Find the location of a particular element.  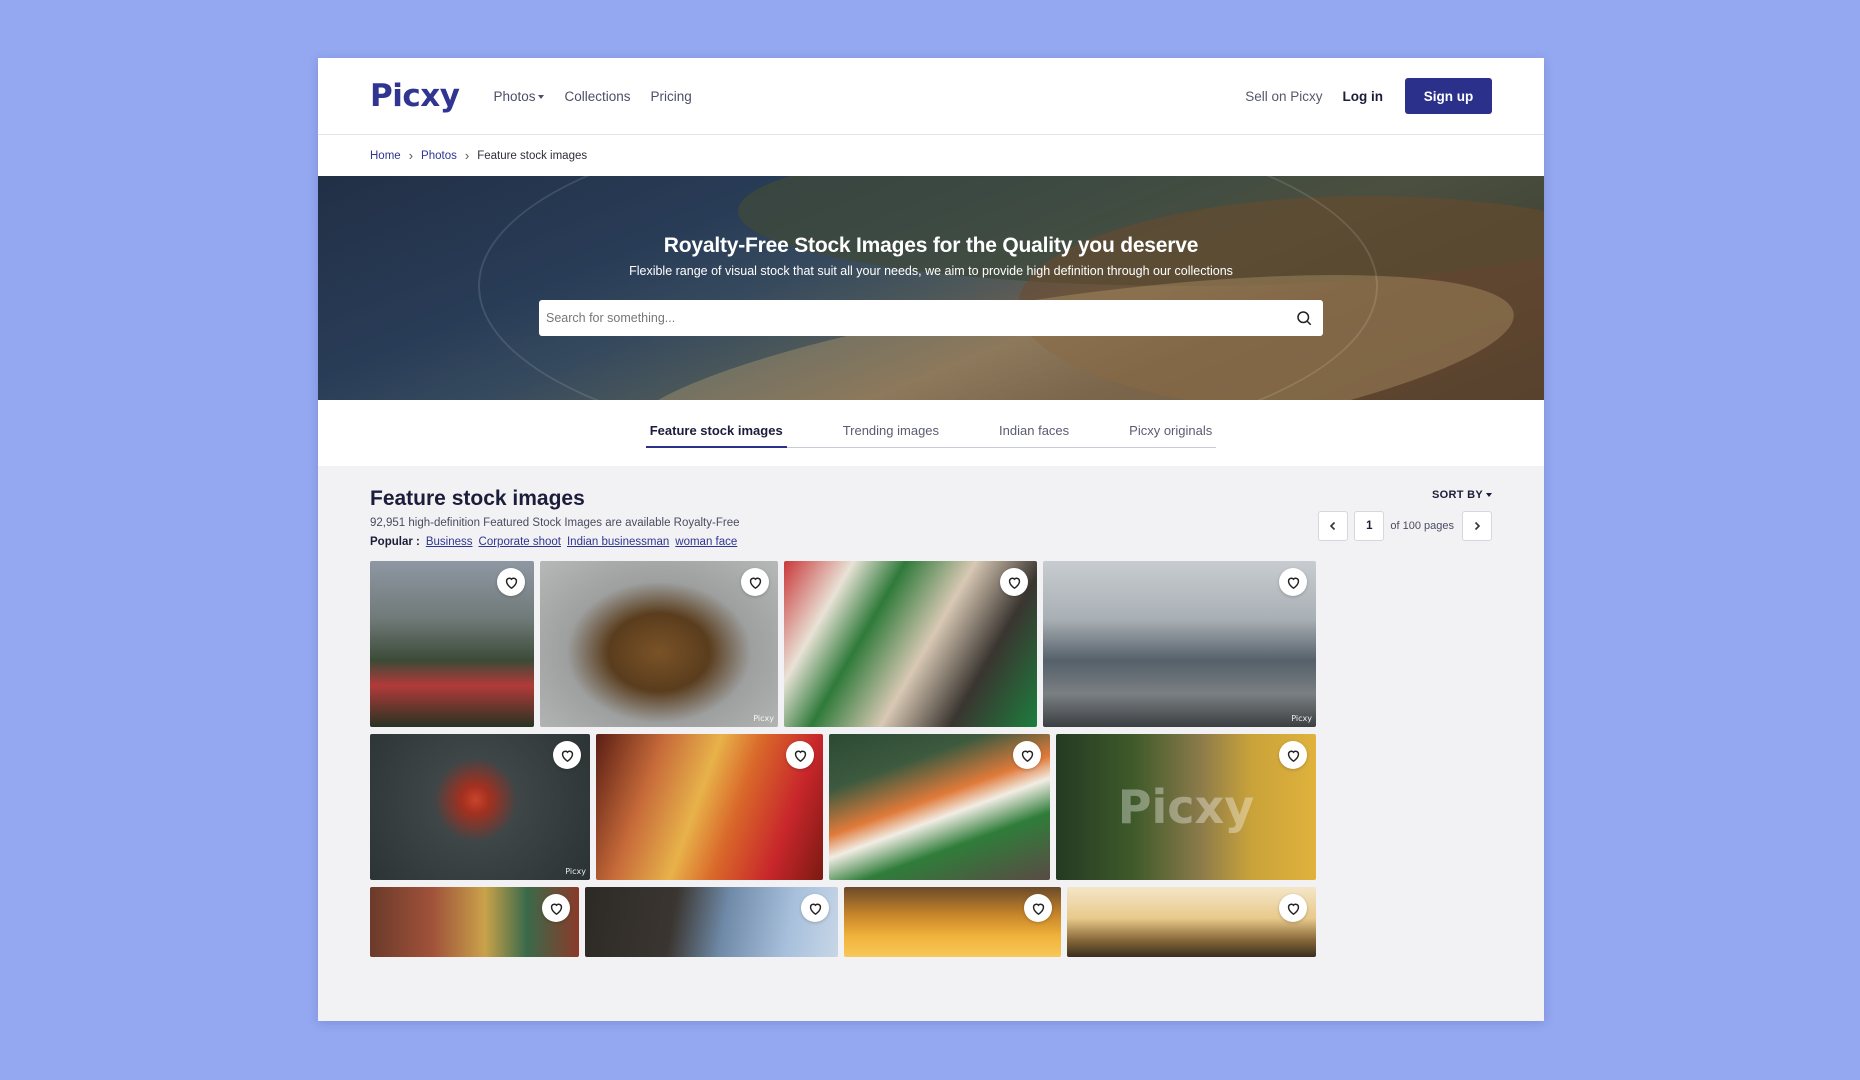

chevron-right-icon is located at coordinates (1477, 526).